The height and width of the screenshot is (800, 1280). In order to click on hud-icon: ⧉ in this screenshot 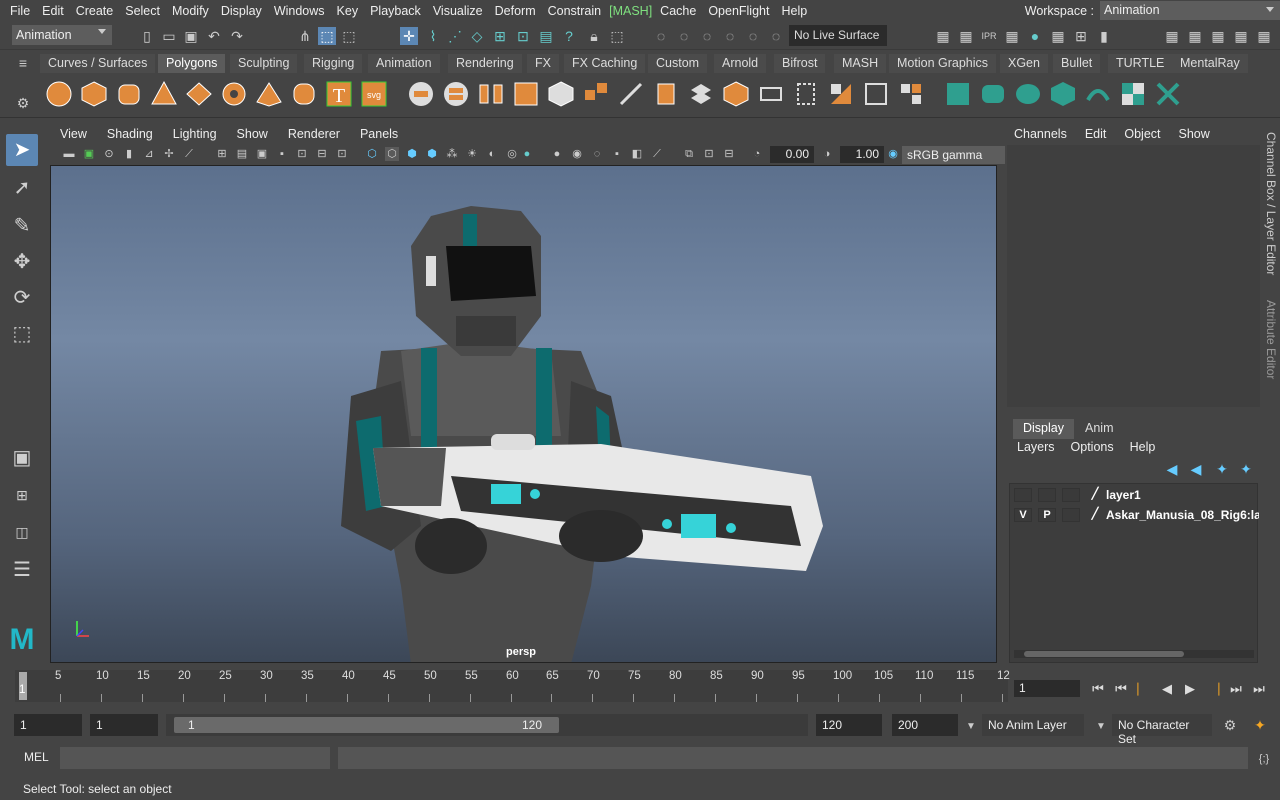, I will do `click(689, 154)`.